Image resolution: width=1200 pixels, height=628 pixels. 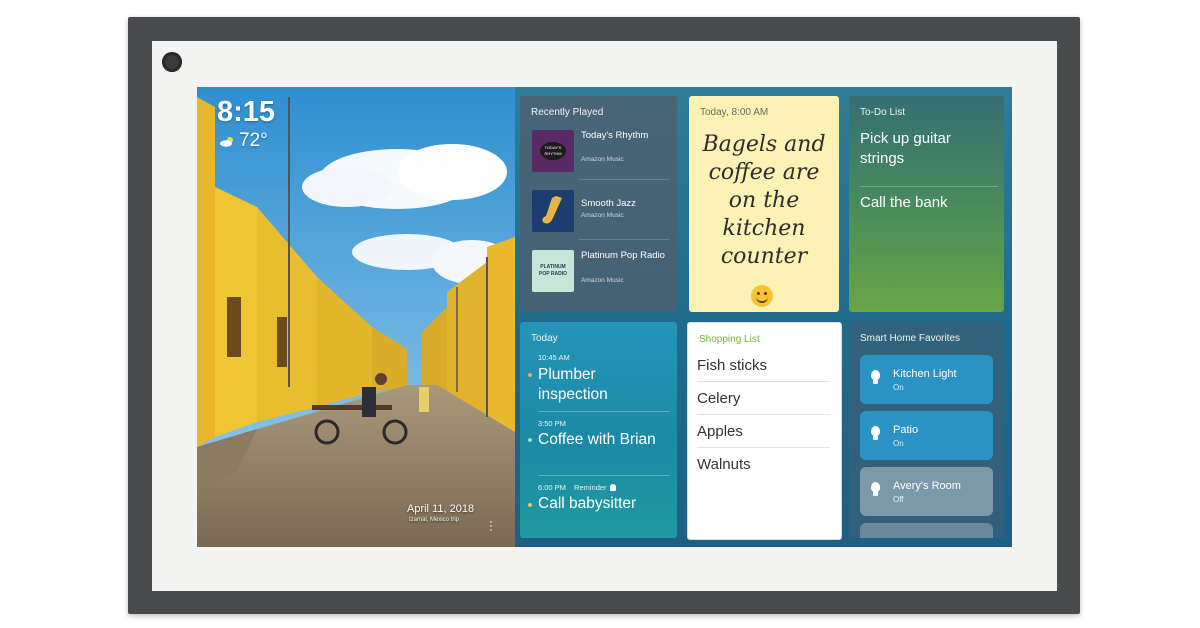 What do you see at coordinates (898, 499) in the screenshot?
I see `device-state: Off` at bounding box center [898, 499].